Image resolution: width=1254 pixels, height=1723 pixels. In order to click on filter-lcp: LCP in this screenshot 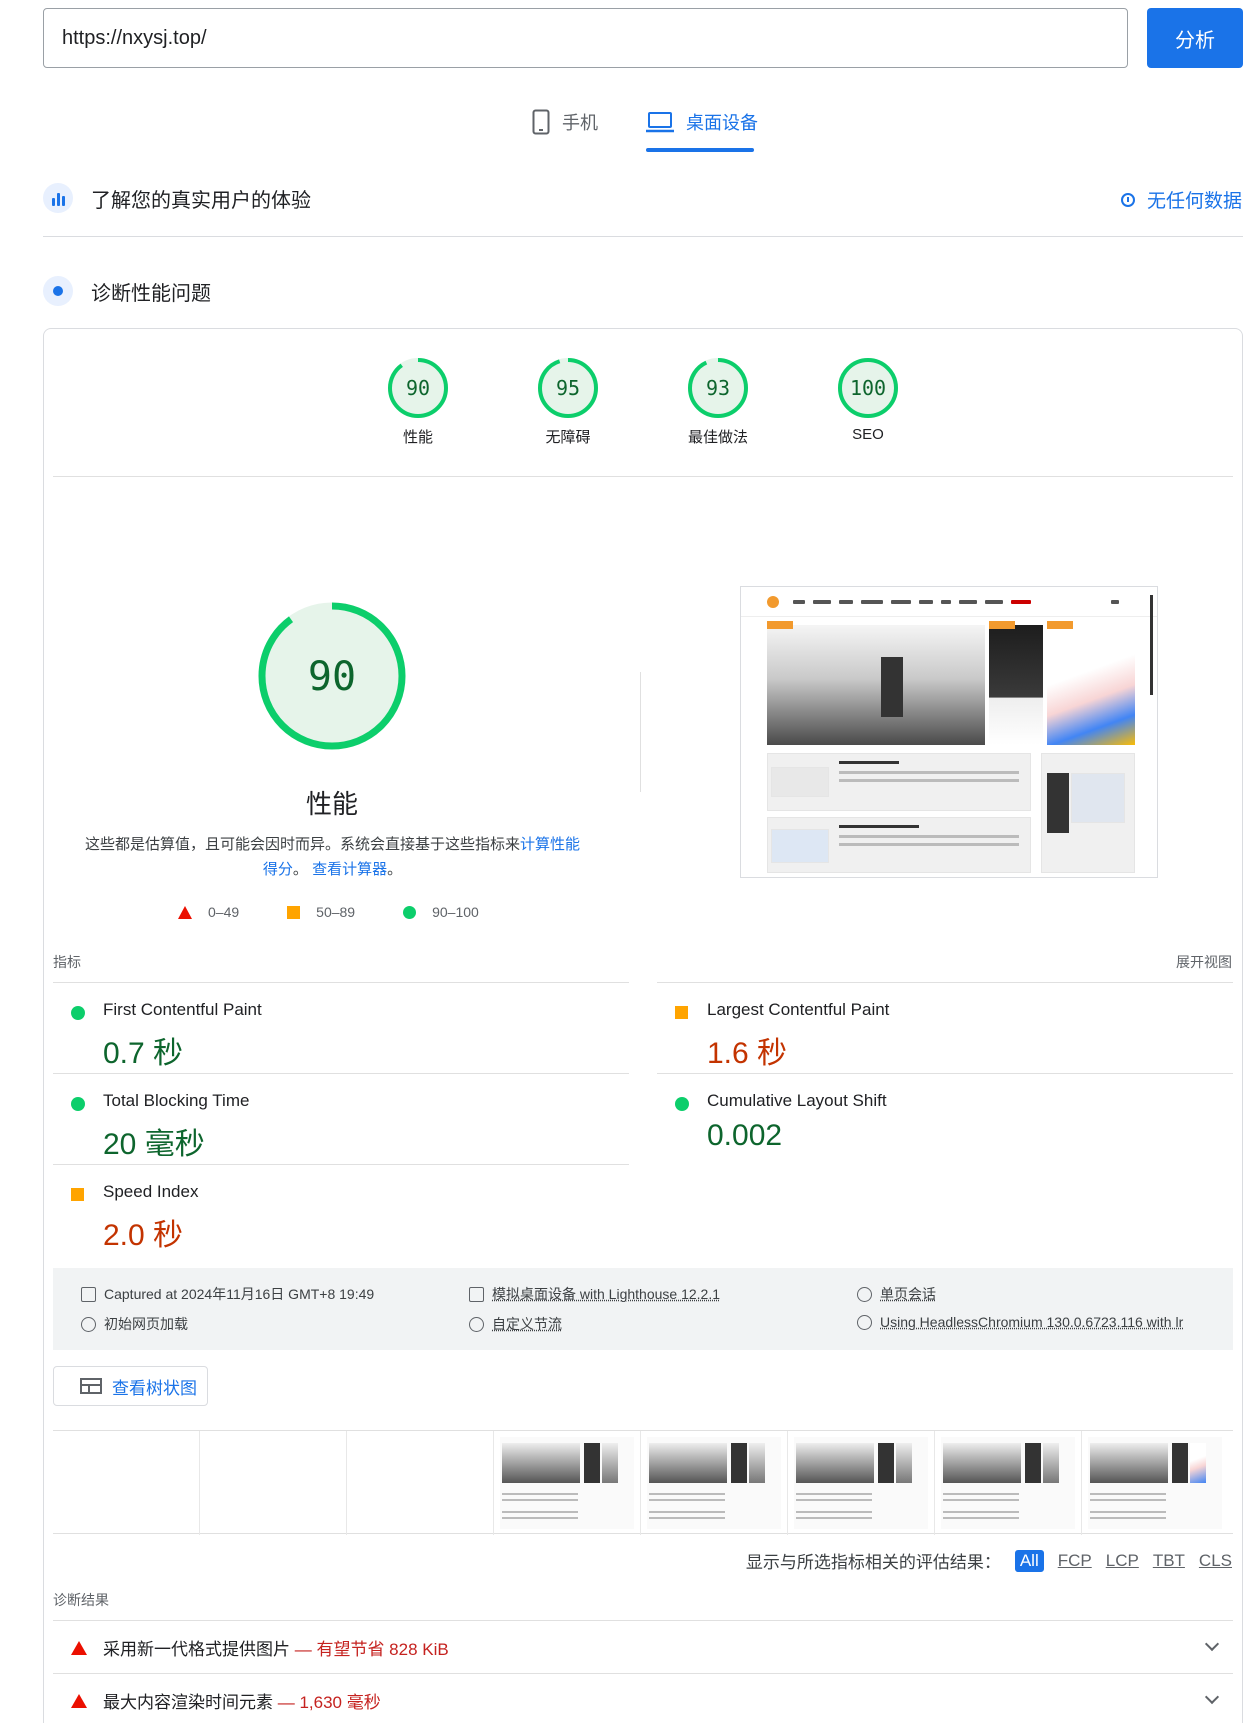, I will do `click(1122, 1561)`.